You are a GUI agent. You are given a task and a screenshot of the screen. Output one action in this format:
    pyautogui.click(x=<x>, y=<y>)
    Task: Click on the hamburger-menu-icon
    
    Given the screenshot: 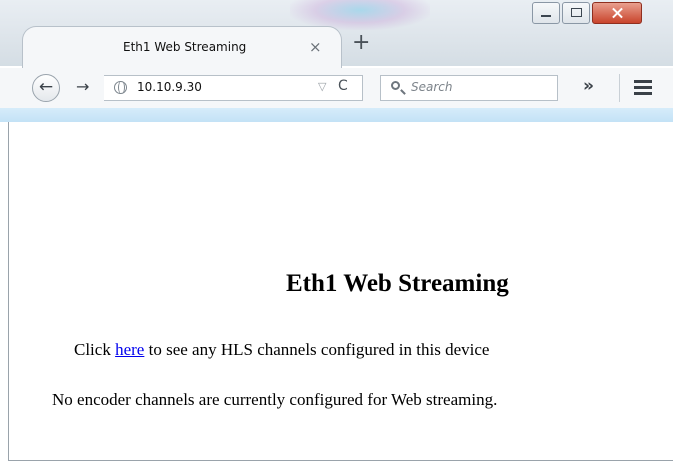 What is the action you would take?
    pyautogui.click(x=643, y=89)
    